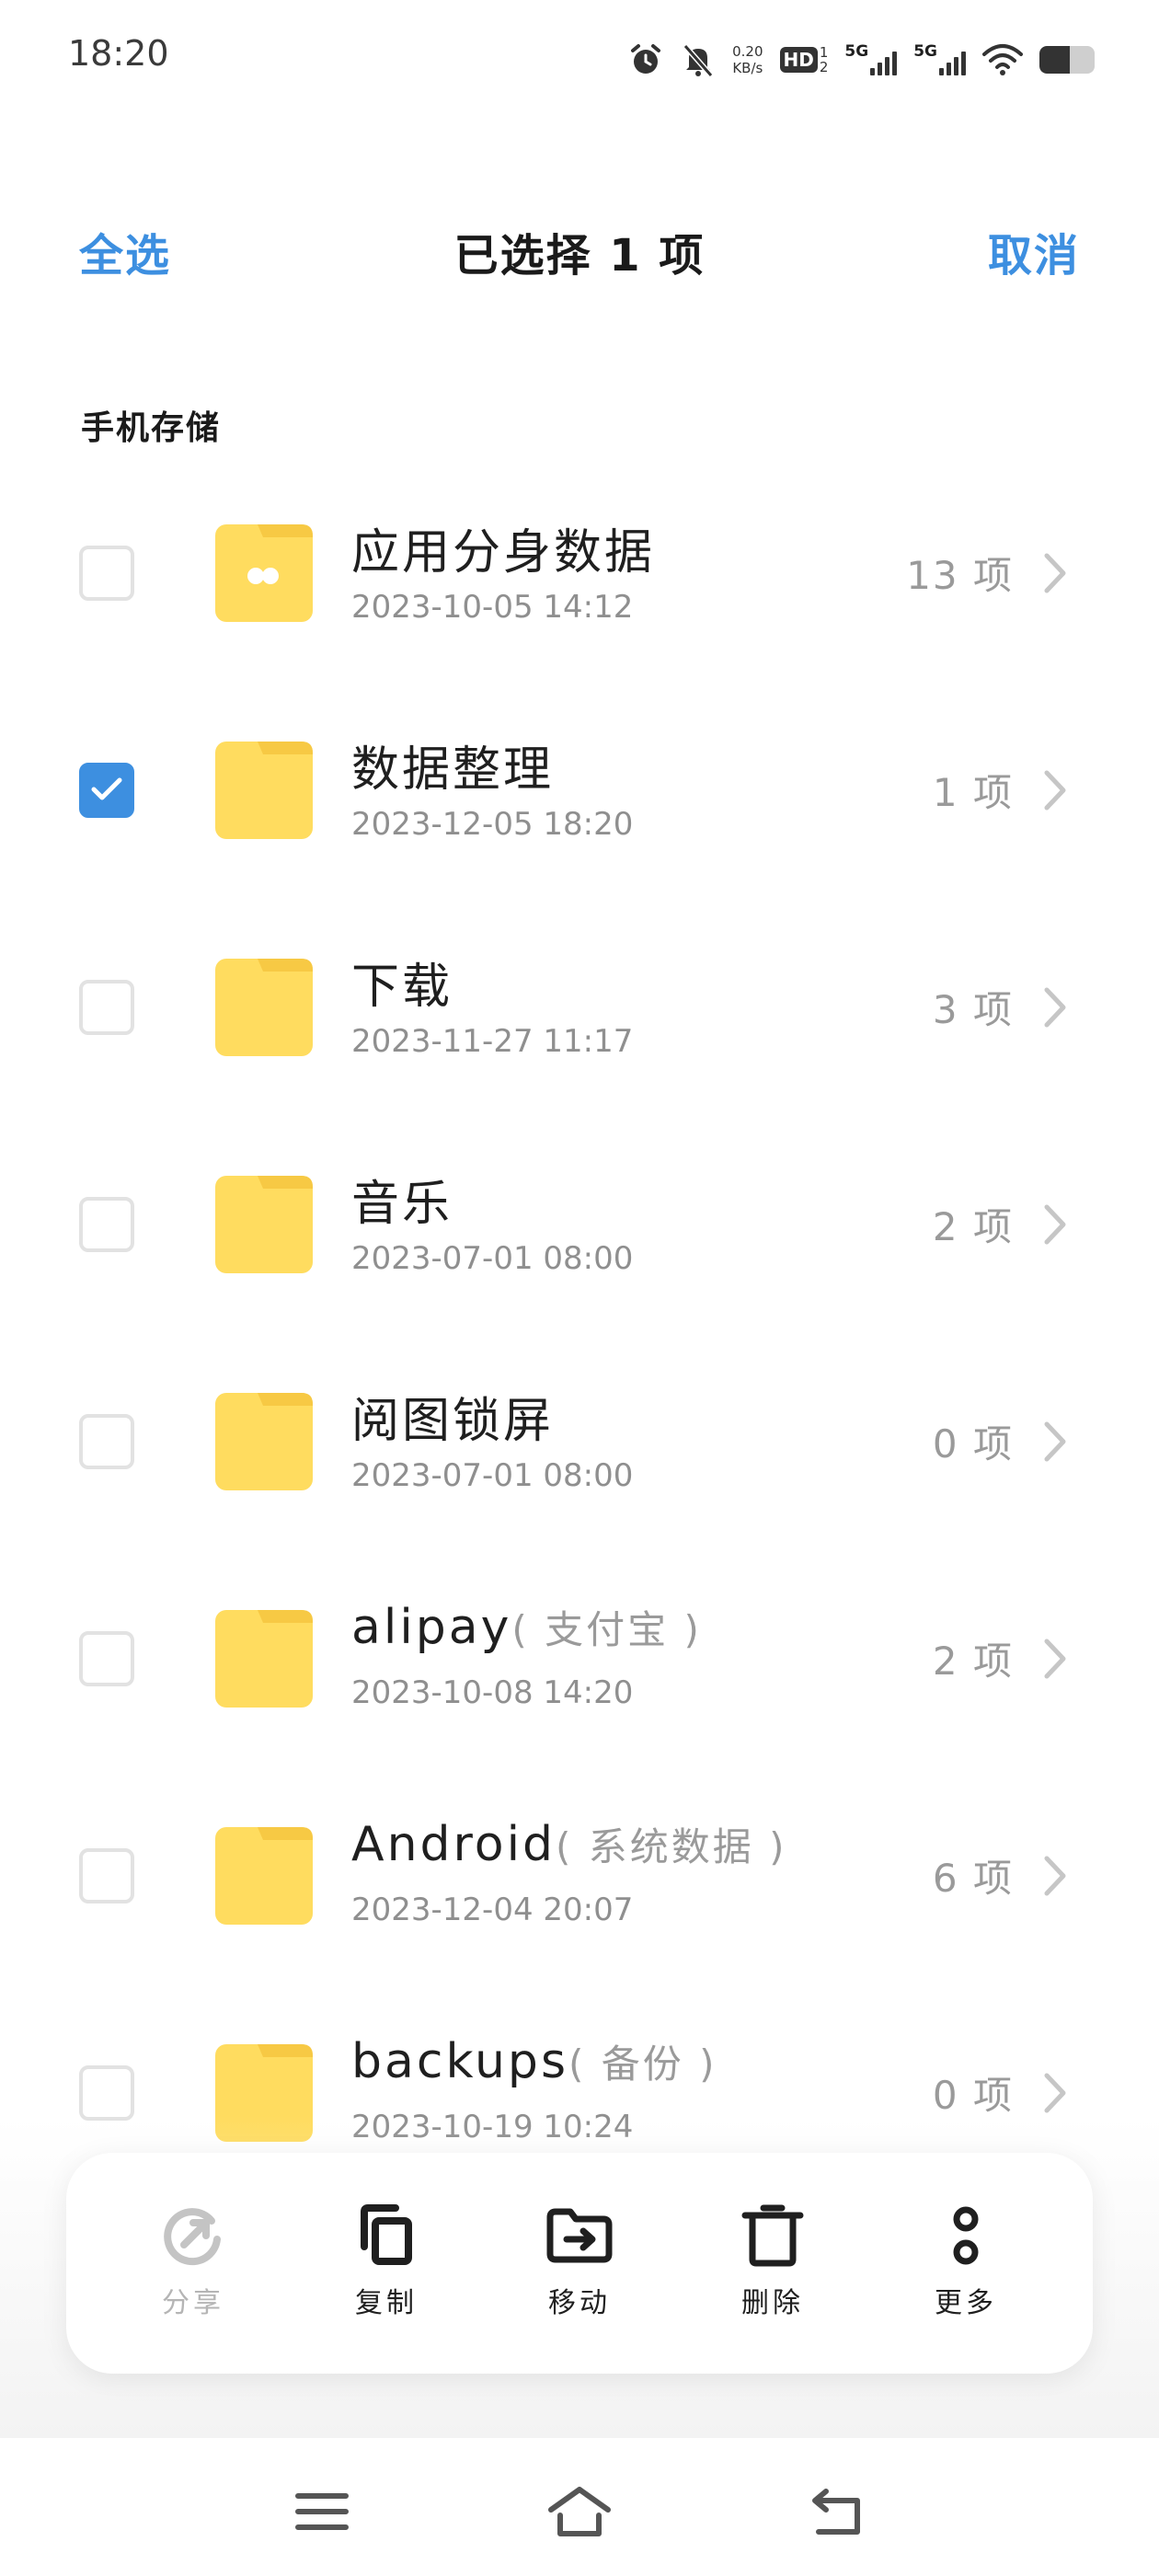 This screenshot has height=2576, width=1159. What do you see at coordinates (772, 2303) in the screenshot?
I see `delete-label: 删除` at bounding box center [772, 2303].